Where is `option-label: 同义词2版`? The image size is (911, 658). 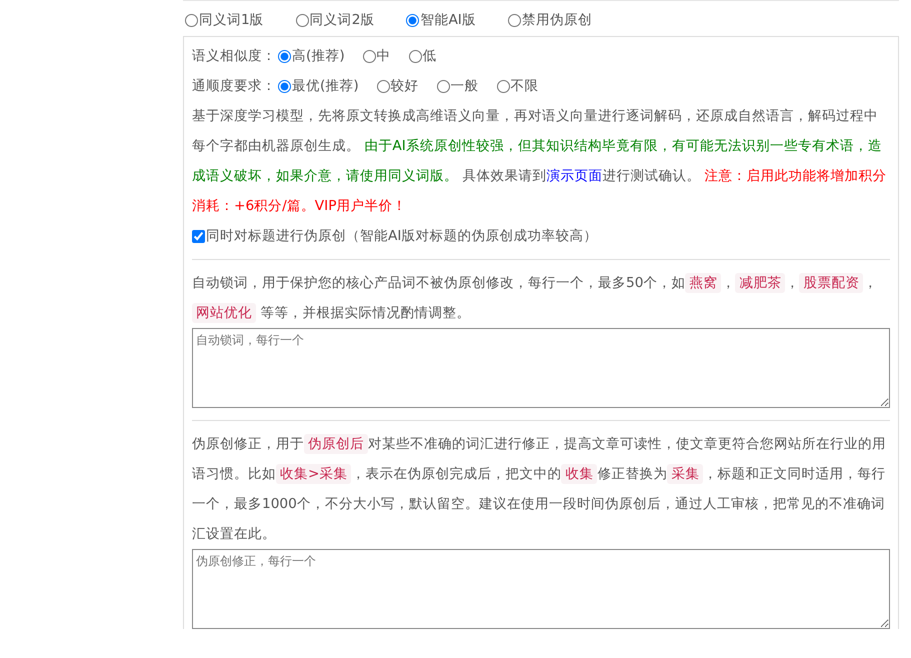
option-label: 同义词2版 is located at coordinates (342, 20).